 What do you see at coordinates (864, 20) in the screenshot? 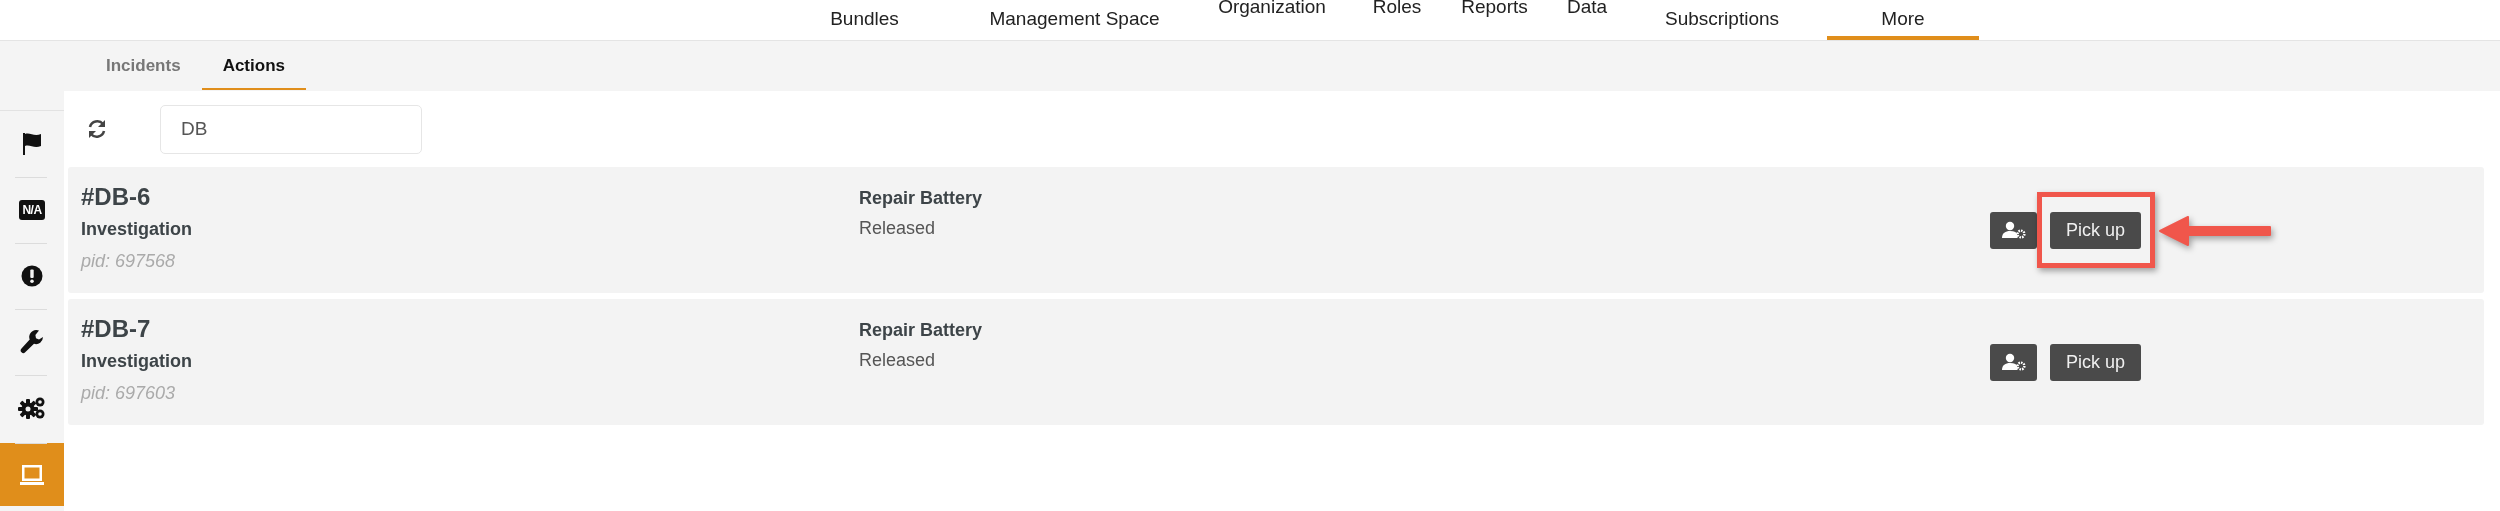
I see `nav-link: Bundles` at bounding box center [864, 20].